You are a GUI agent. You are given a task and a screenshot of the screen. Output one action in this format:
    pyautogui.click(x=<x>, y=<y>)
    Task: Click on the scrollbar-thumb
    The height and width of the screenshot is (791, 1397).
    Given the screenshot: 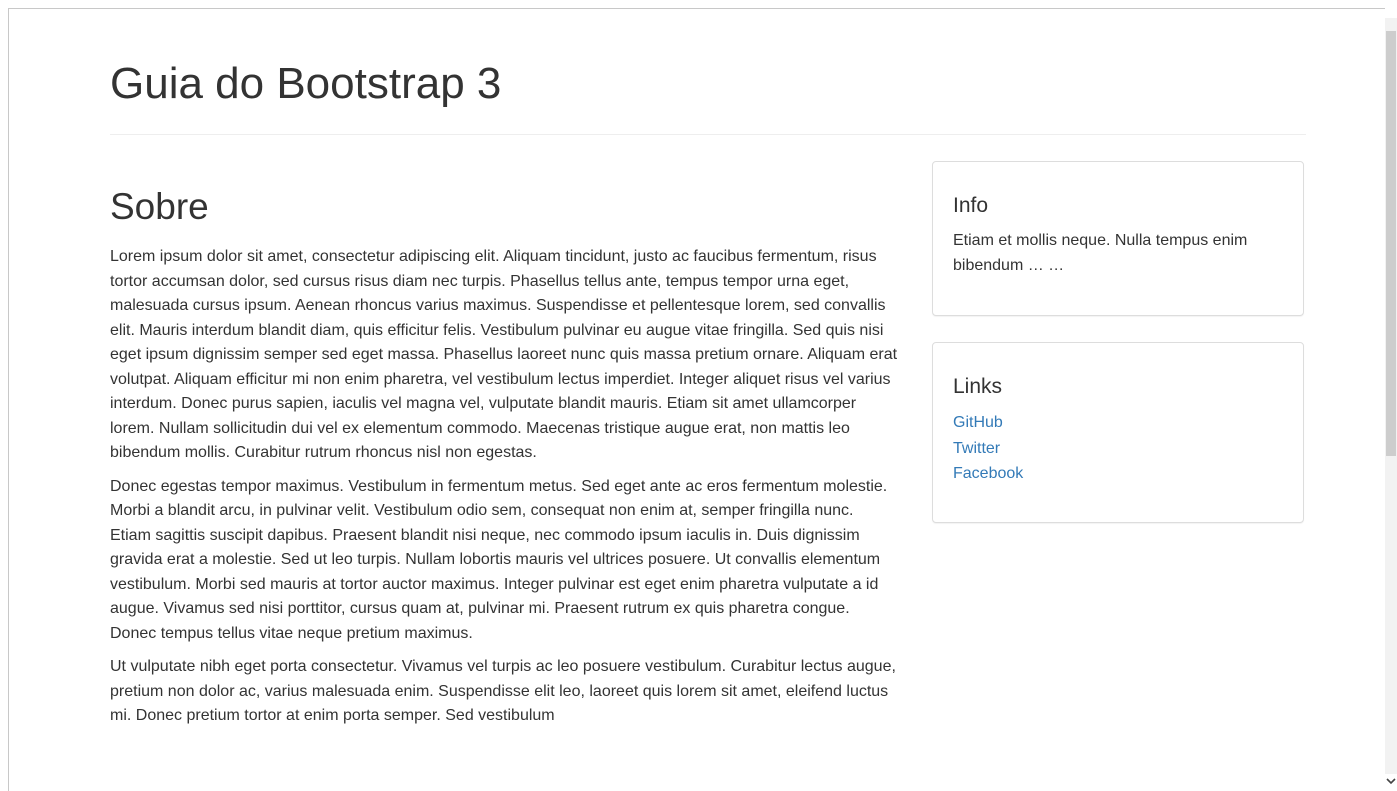 What is the action you would take?
    pyautogui.click(x=1391, y=243)
    